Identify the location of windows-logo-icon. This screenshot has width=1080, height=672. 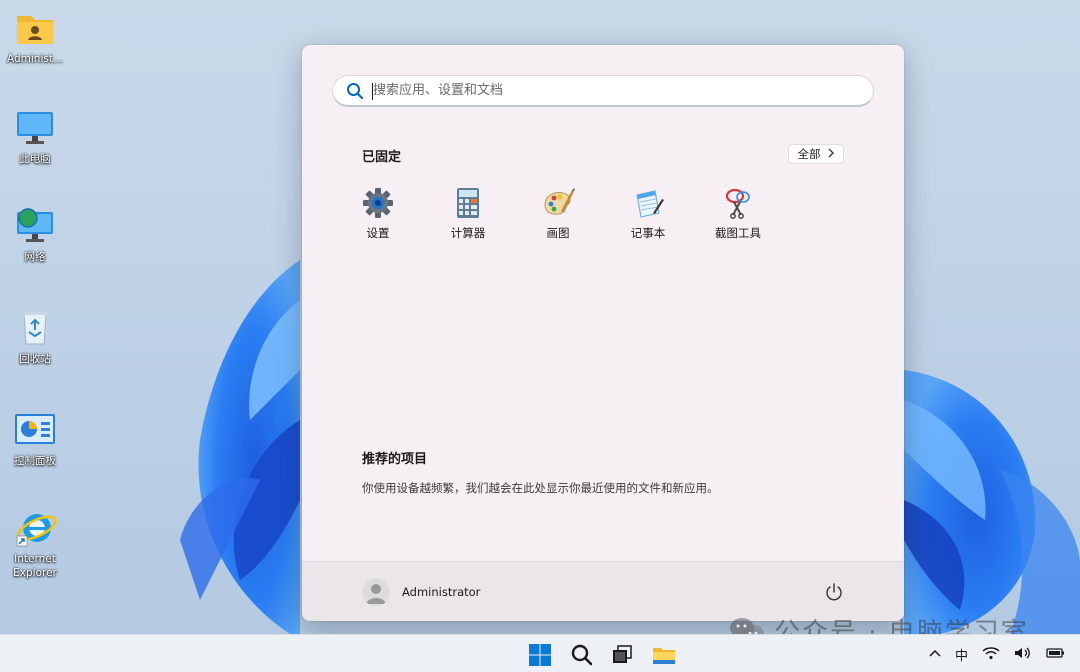
(540, 655).